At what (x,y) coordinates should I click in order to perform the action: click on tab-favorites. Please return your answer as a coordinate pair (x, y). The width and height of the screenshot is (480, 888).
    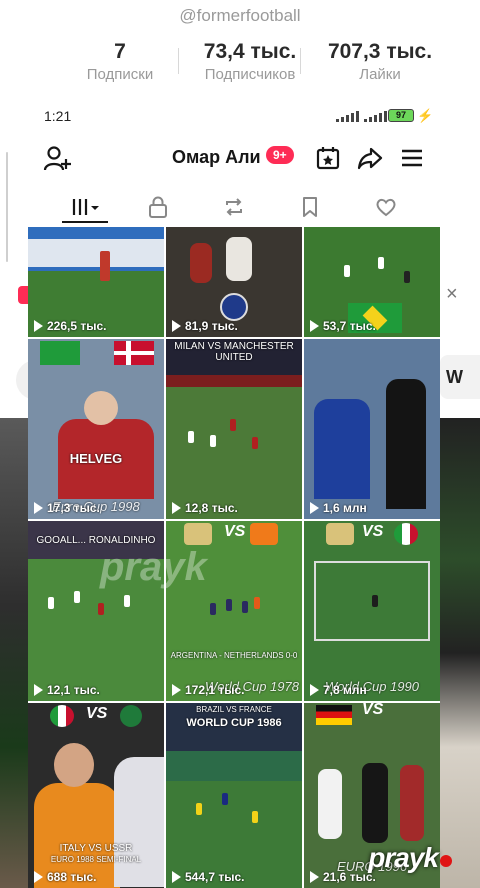
    Looking at the image, I should click on (310, 207).